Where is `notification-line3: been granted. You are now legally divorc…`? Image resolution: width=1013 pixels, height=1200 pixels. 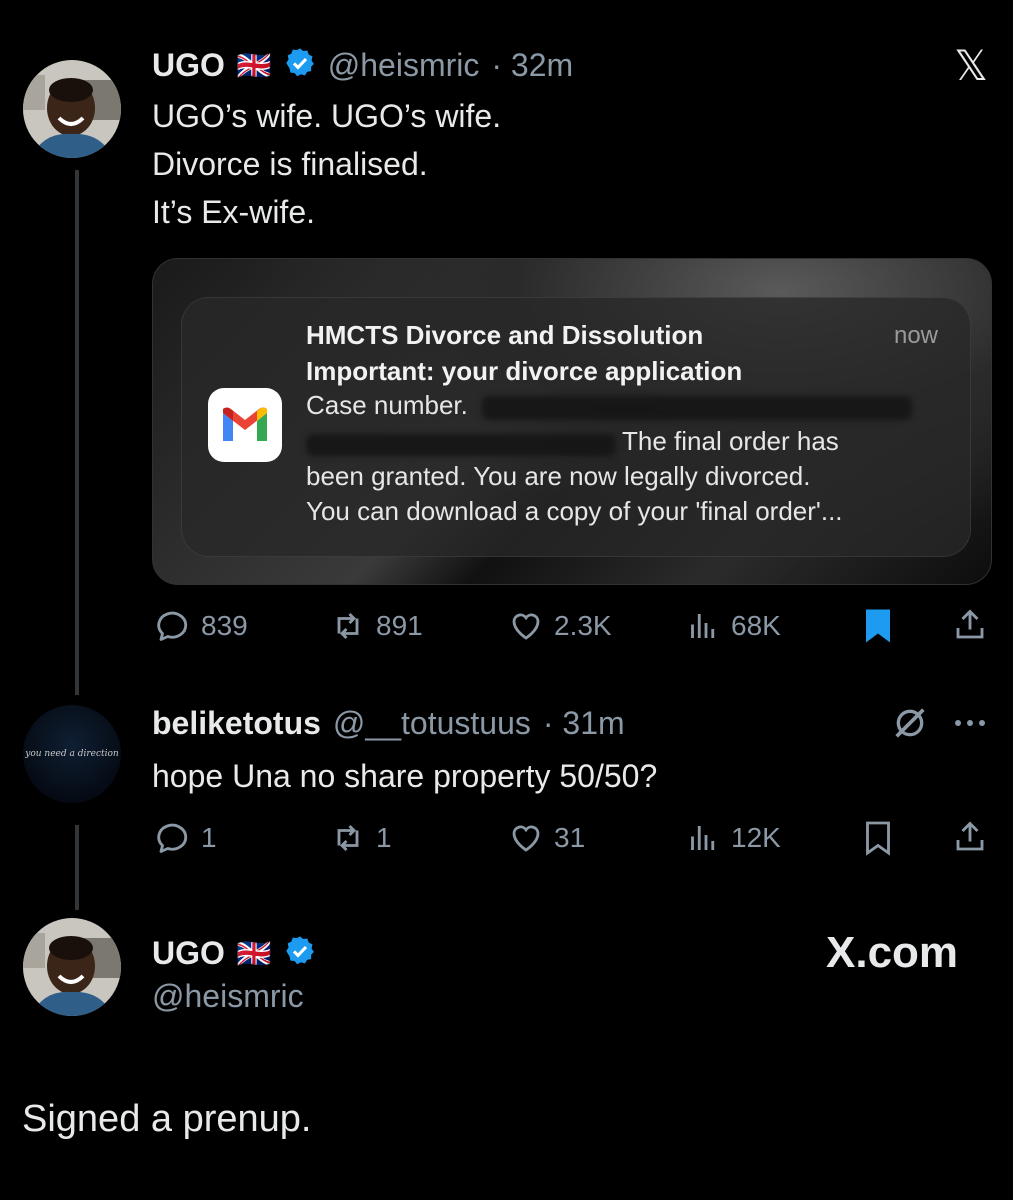
notification-line3: been granted. You are now legally divorc… is located at coordinates (558, 476).